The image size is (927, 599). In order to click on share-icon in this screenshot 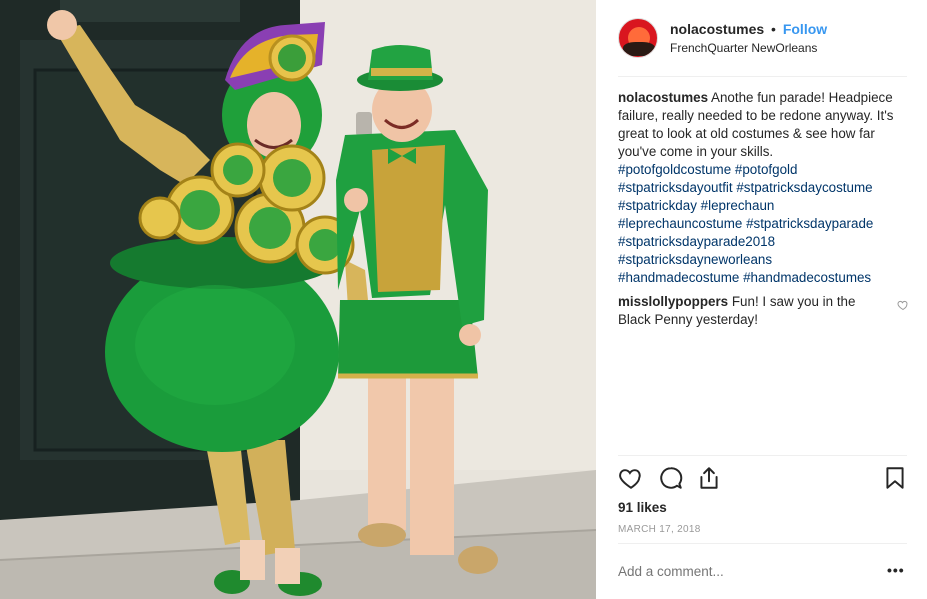, I will do `click(709, 478)`.